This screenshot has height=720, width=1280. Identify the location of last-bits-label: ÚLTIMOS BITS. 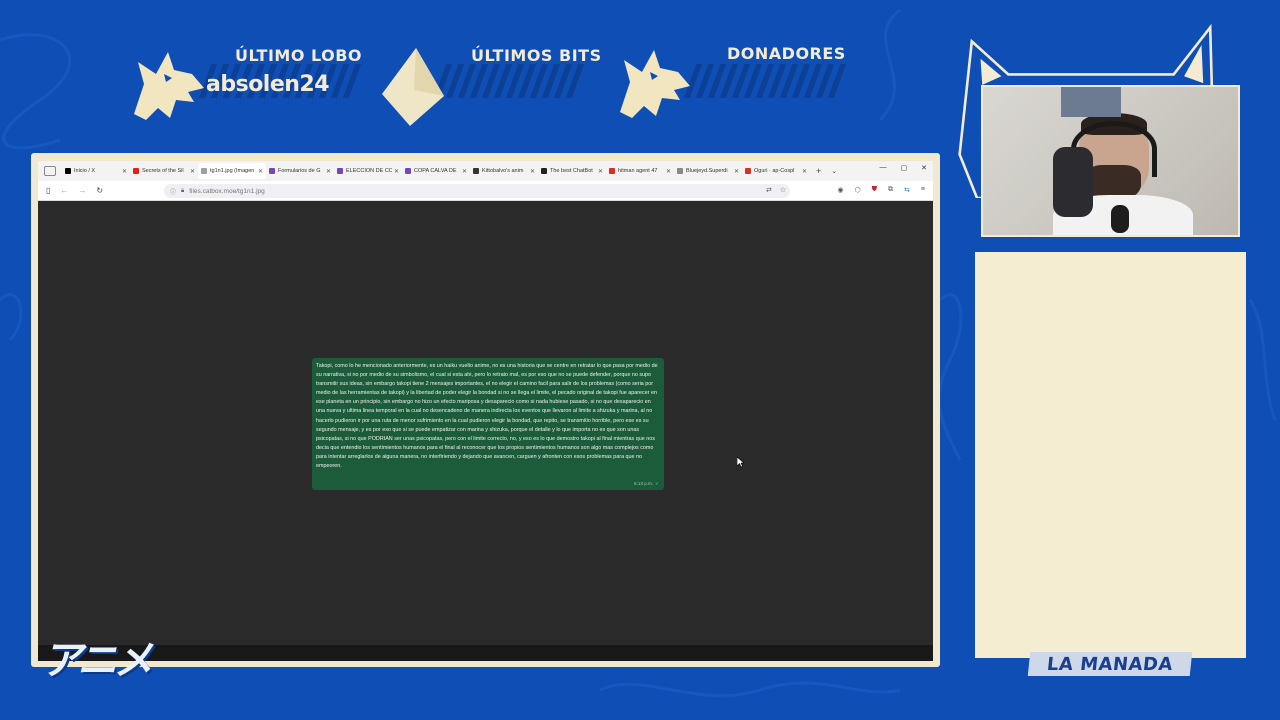
(536, 55).